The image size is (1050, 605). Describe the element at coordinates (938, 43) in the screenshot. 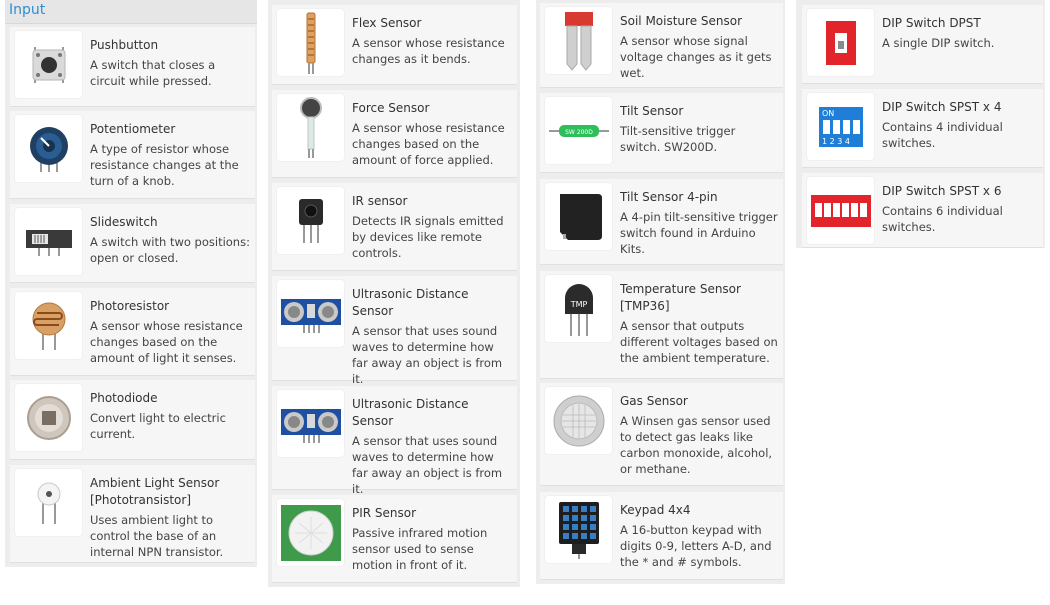

I see `component-description: A single DIP switch.` at that location.